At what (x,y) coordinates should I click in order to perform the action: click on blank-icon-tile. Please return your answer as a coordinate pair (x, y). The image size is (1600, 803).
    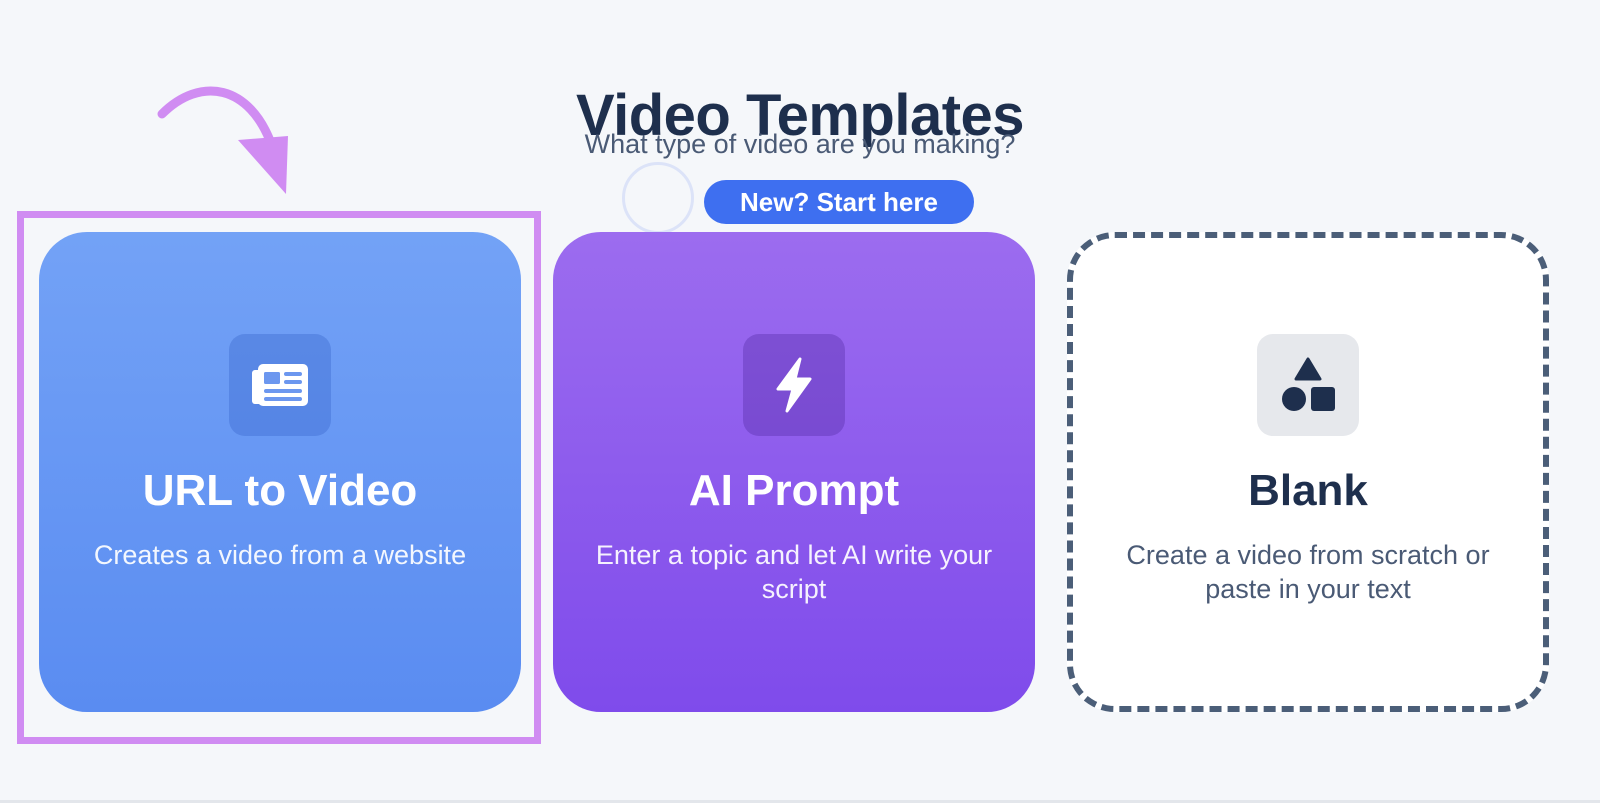
    Looking at the image, I should click on (1308, 385).